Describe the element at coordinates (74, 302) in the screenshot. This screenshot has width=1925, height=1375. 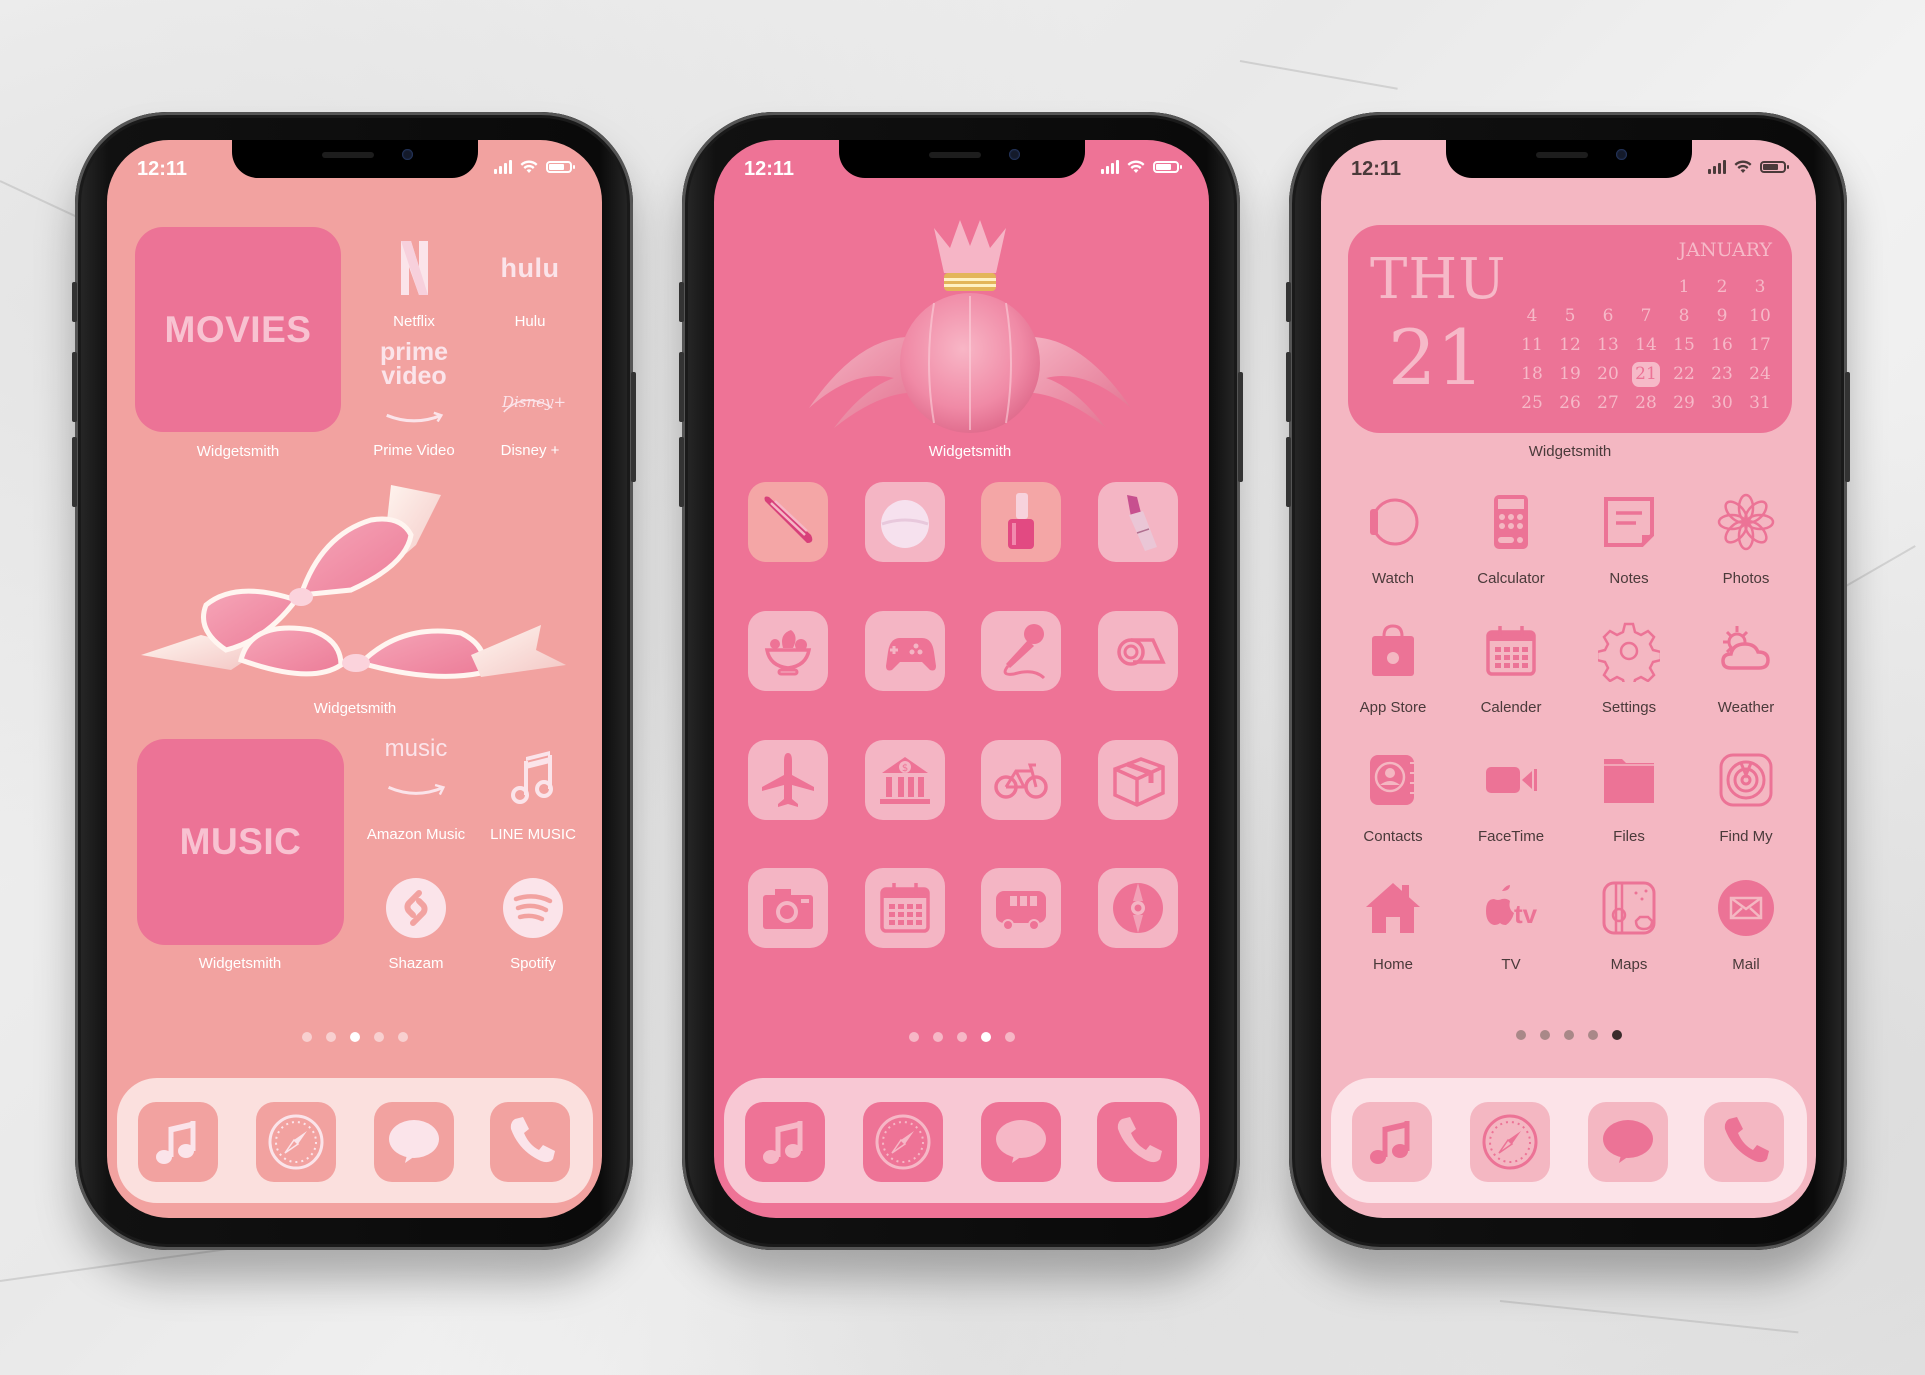
I see `side-button` at that location.